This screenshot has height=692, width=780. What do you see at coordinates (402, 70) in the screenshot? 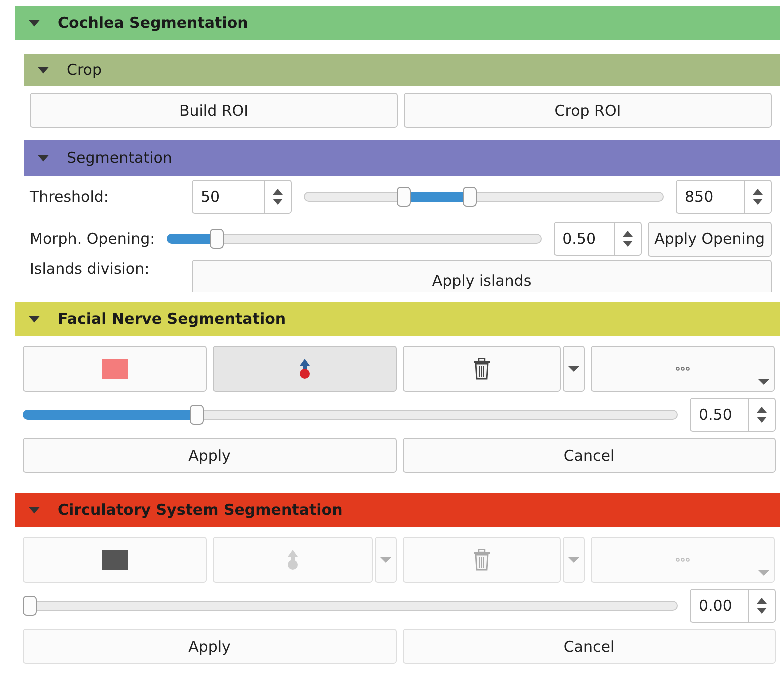
I see `subsection-header: Crop` at bounding box center [402, 70].